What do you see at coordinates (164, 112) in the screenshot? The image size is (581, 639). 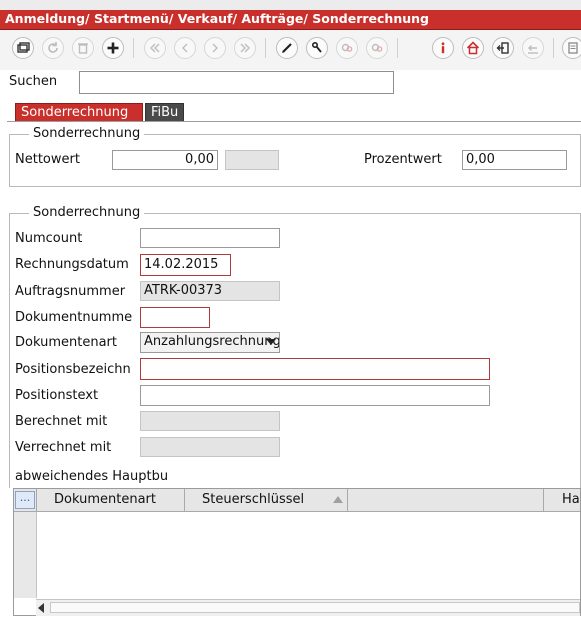 I see `tab-fibu: FiBu` at bounding box center [164, 112].